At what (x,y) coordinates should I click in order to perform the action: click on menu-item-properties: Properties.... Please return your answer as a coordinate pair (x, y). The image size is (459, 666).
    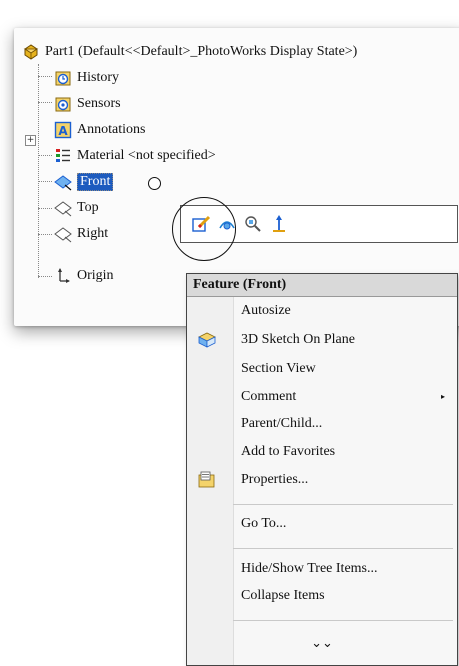
    Looking at the image, I should click on (322, 480).